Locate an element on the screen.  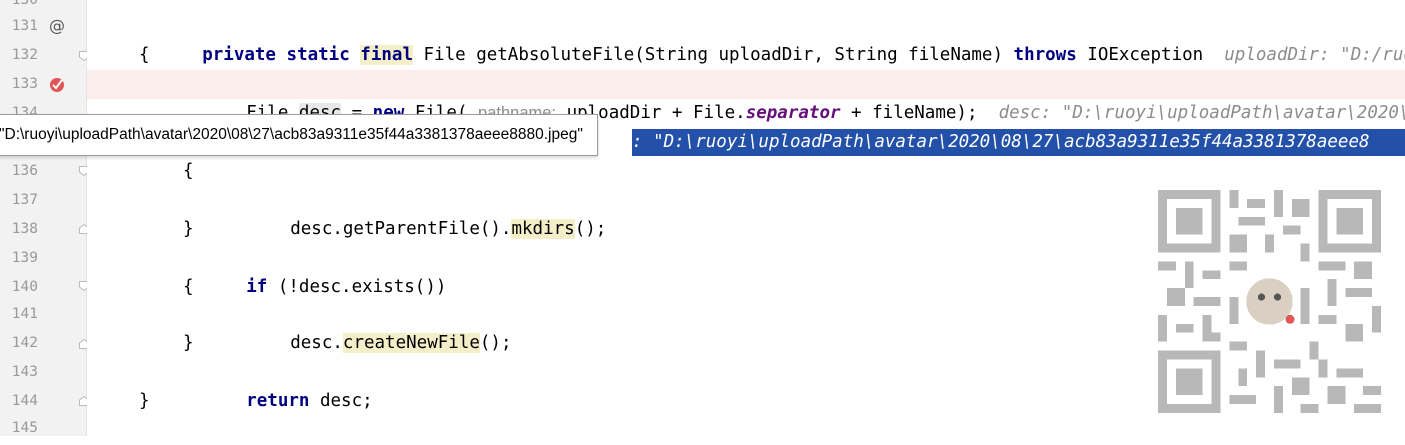
line-number: 131 is located at coordinates (24, 26).